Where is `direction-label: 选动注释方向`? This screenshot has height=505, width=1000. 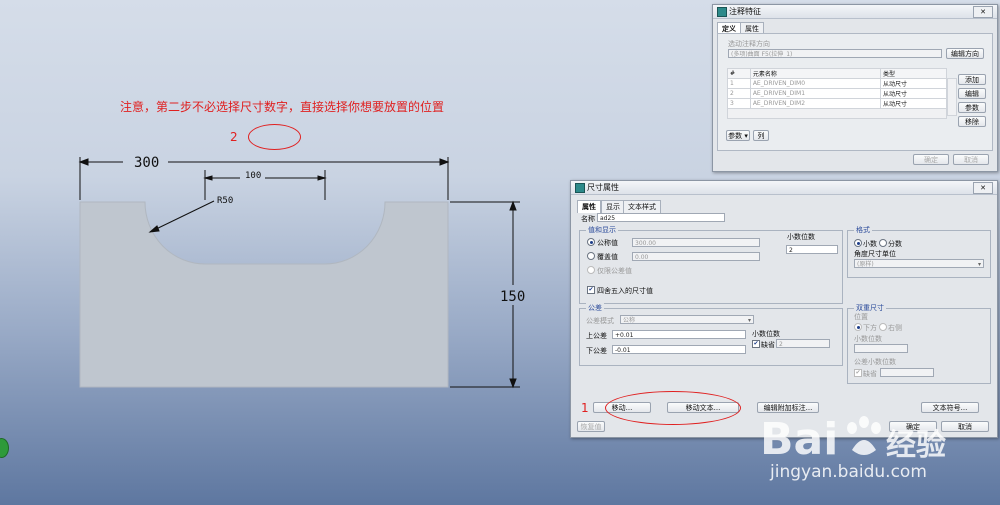 direction-label: 选动注释方向 is located at coordinates (749, 44).